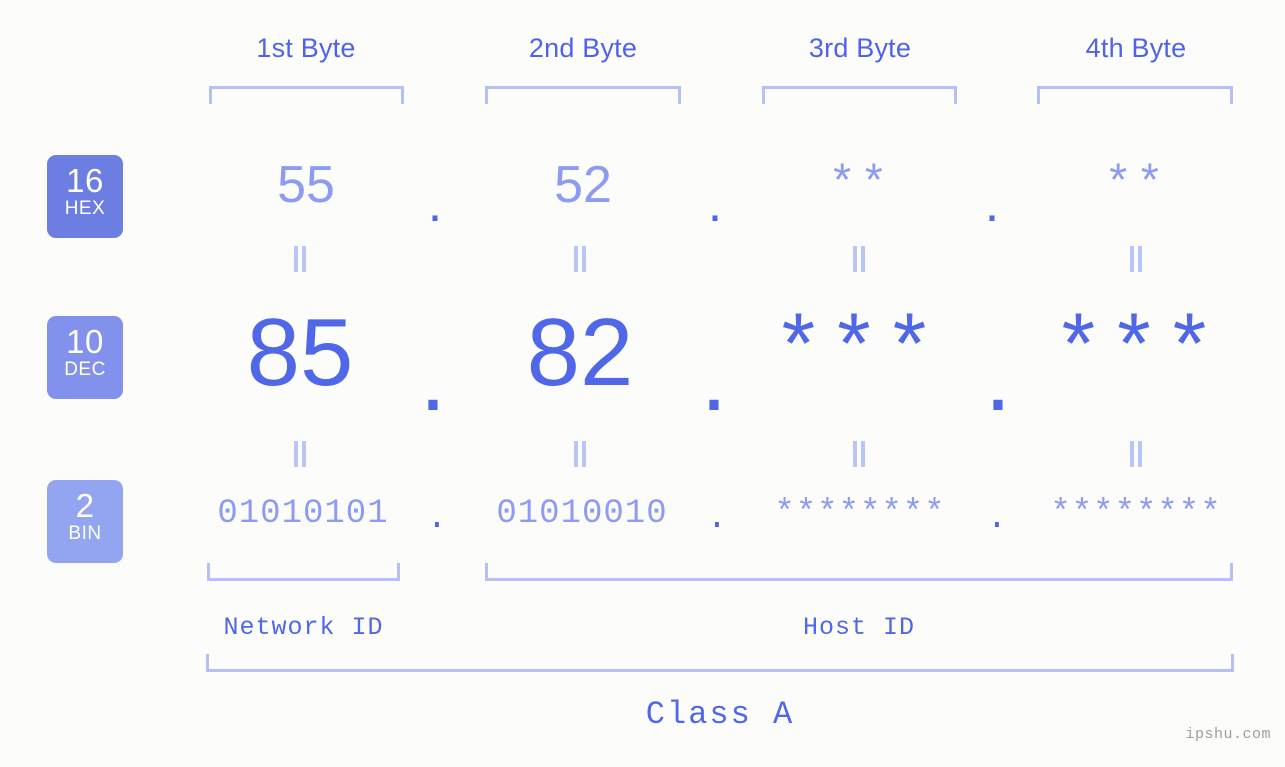 The height and width of the screenshot is (767, 1285). What do you see at coordinates (1228, 734) in the screenshot?
I see `site-watermark: ipshu.com` at bounding box center [1228, 734].